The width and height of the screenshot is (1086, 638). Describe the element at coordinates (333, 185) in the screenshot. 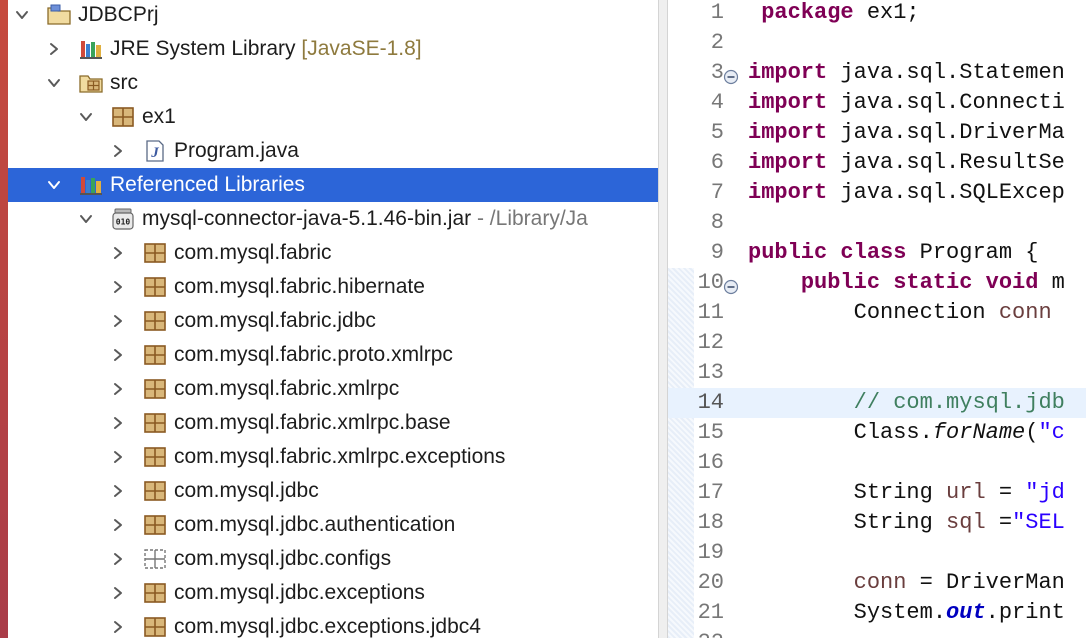

I see `tree-row: Referenced Libraries` at that location.